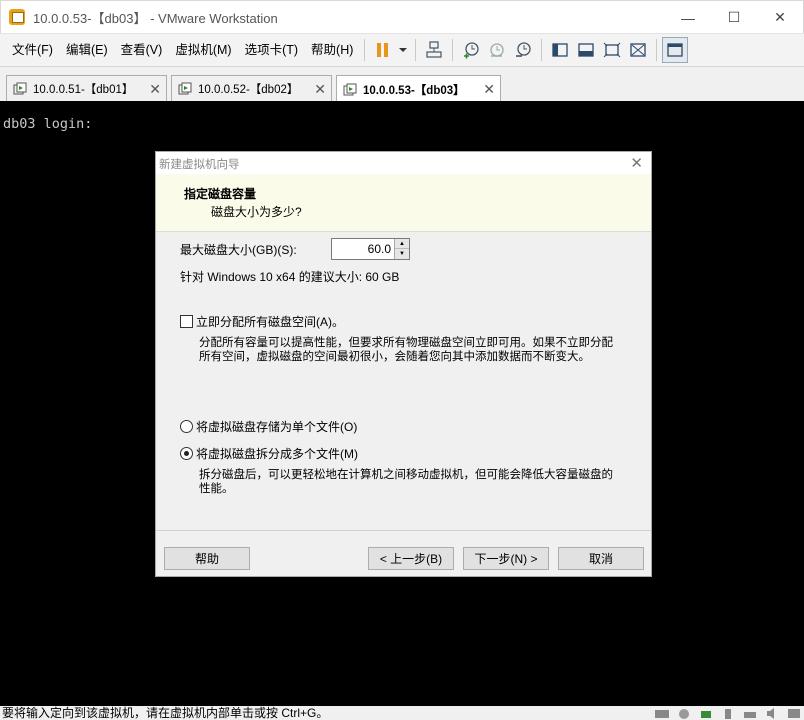 This screenshot has height=720, width=804. I want to click on dialog-close-icon: ✕, so click(636, 163).